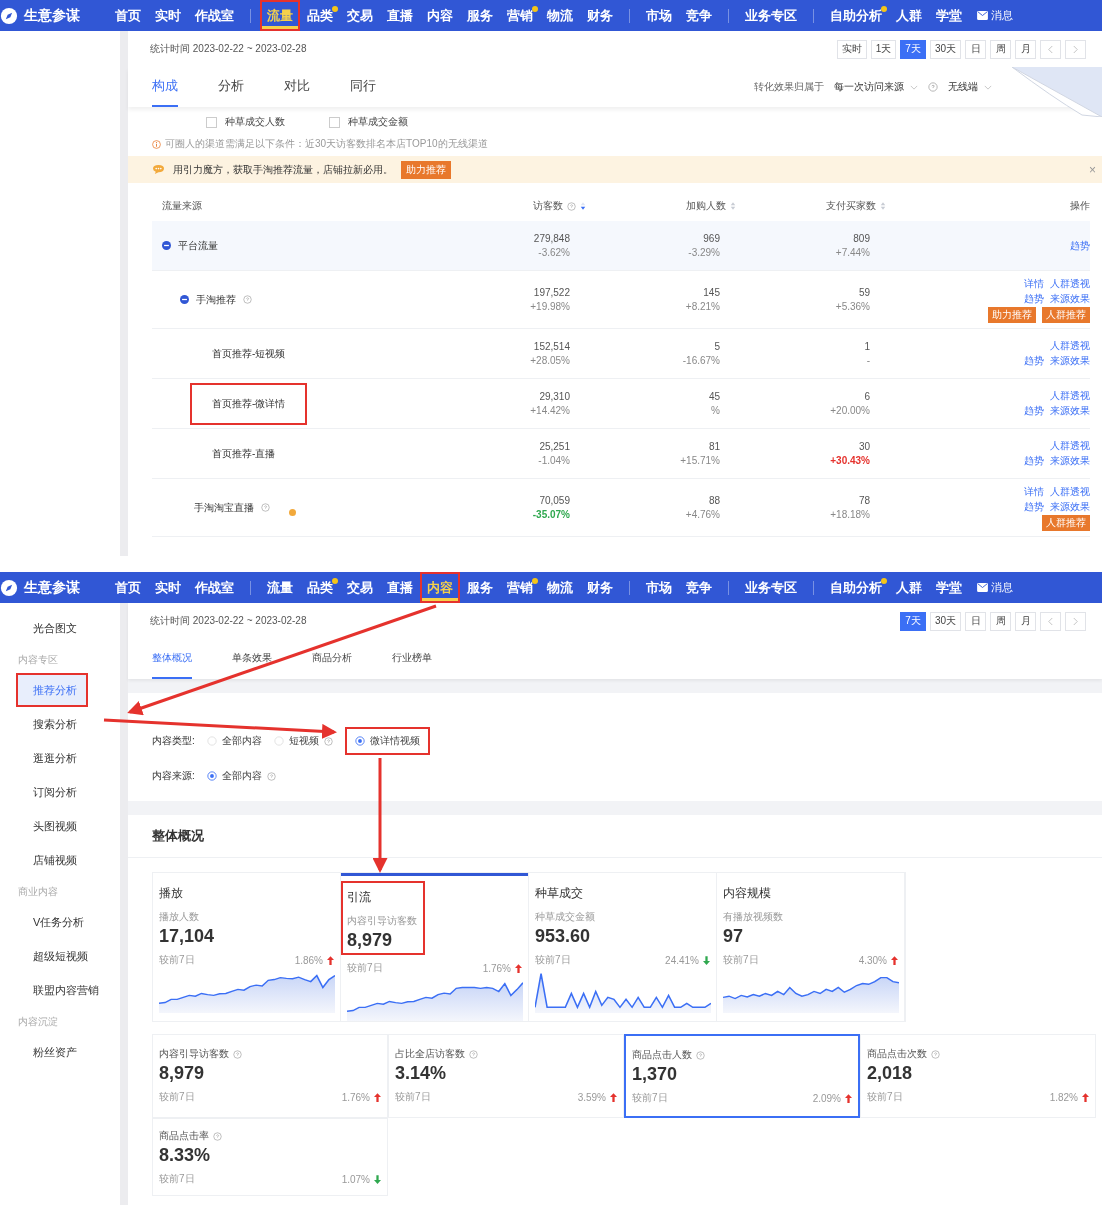  I want to click on nav-tab: 内容, so click(440, 587).